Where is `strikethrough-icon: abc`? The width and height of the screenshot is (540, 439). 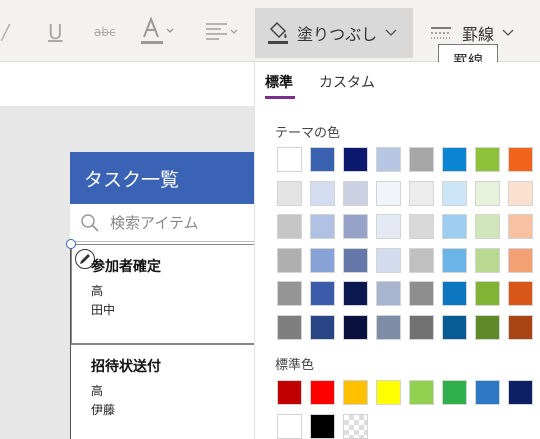
strikethrough-icon: abc is located at coordinates (105, 32).